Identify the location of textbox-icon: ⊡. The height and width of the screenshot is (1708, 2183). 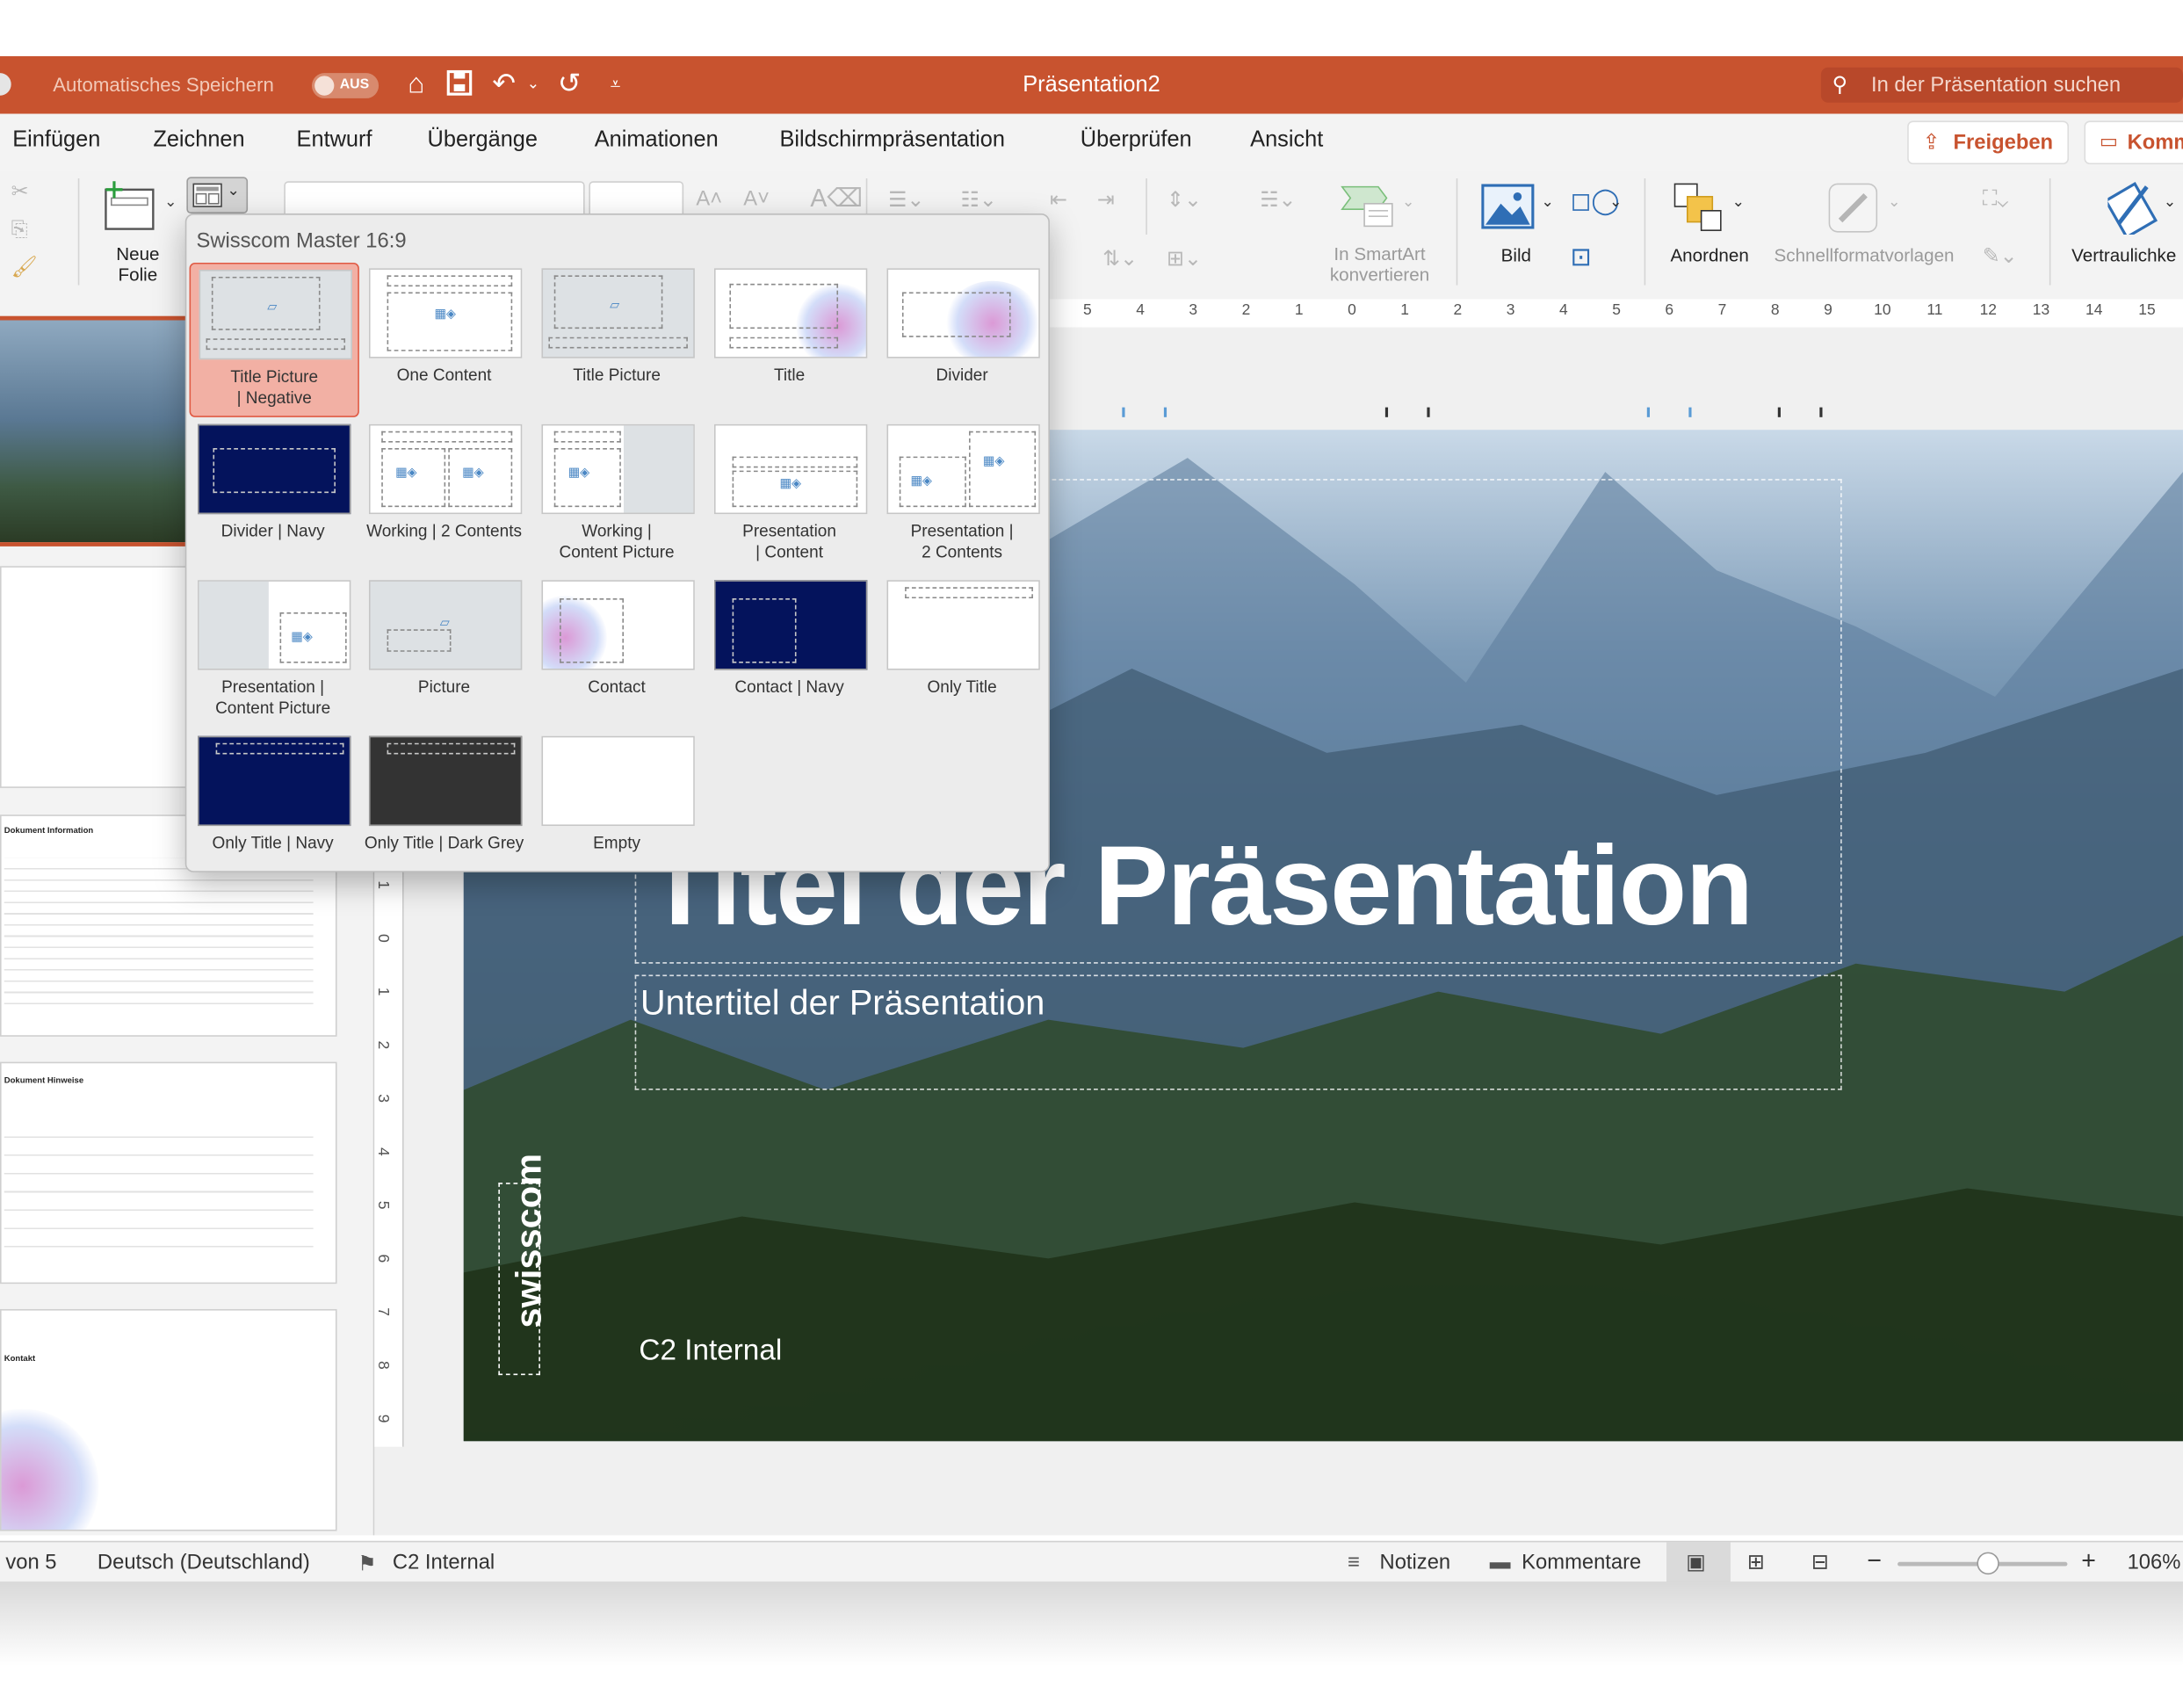
(1581, 258).